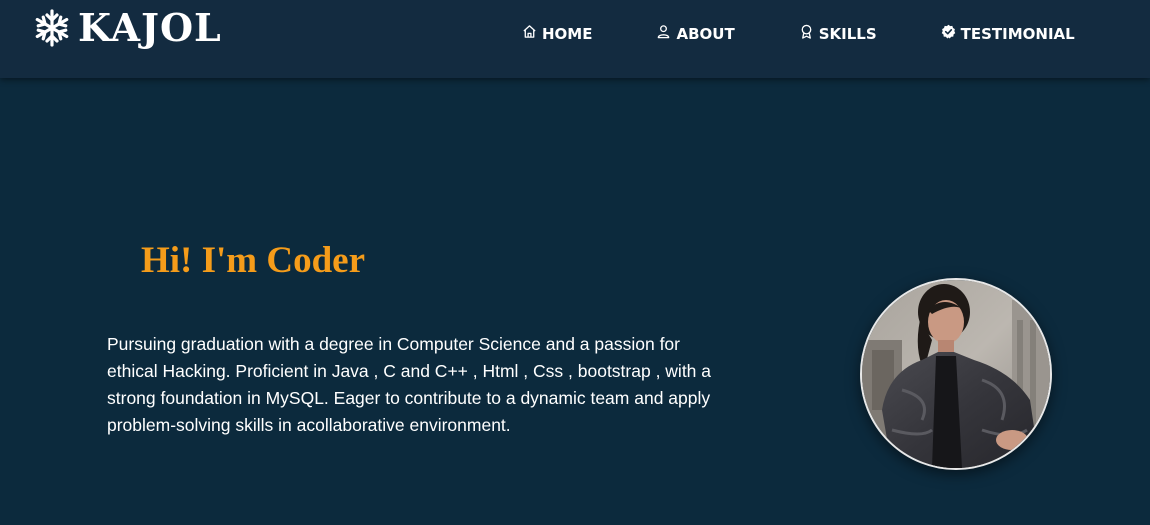 This screenshot has width=1150, height=525. What do you see at coordinates (150, 27) in the screenshot?
I see `brand-name: KAJOL` at bounding box center [150, 27].